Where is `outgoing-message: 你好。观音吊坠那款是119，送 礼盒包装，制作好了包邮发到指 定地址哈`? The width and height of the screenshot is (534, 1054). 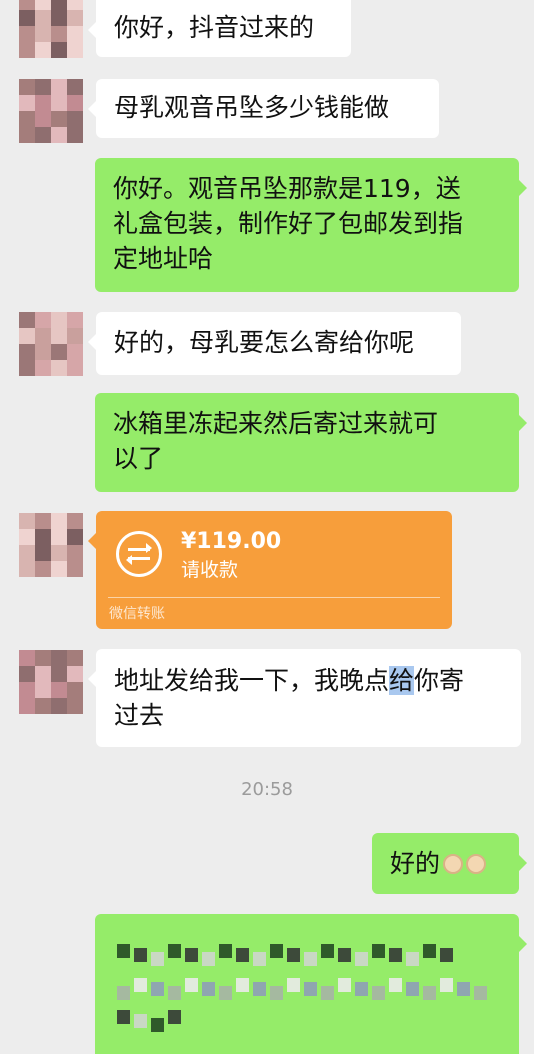
outgoing-message: 你好。观音吊坠那款是119，送 礼盒包装，制作好了包邮发到指 定地址哈 is located at coordinates (311, 225).